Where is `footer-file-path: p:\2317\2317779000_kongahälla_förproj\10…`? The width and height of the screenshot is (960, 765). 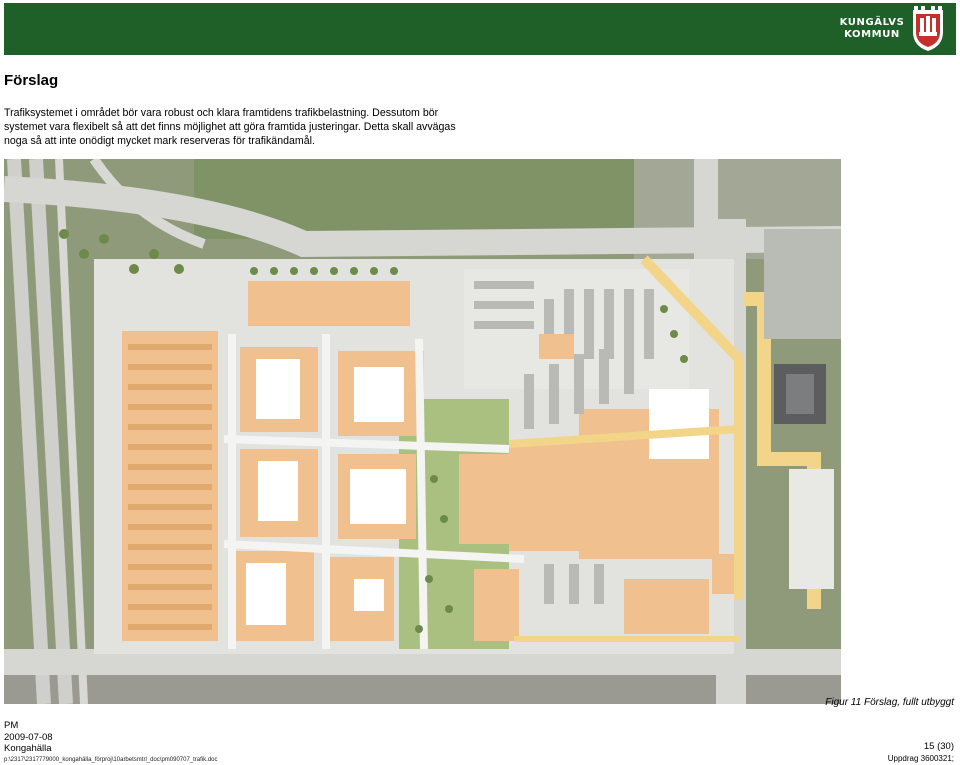 footer-file-path: p:\2317\2317779000_kongahälla_förproj\10… is located at coordinates (111, 759).